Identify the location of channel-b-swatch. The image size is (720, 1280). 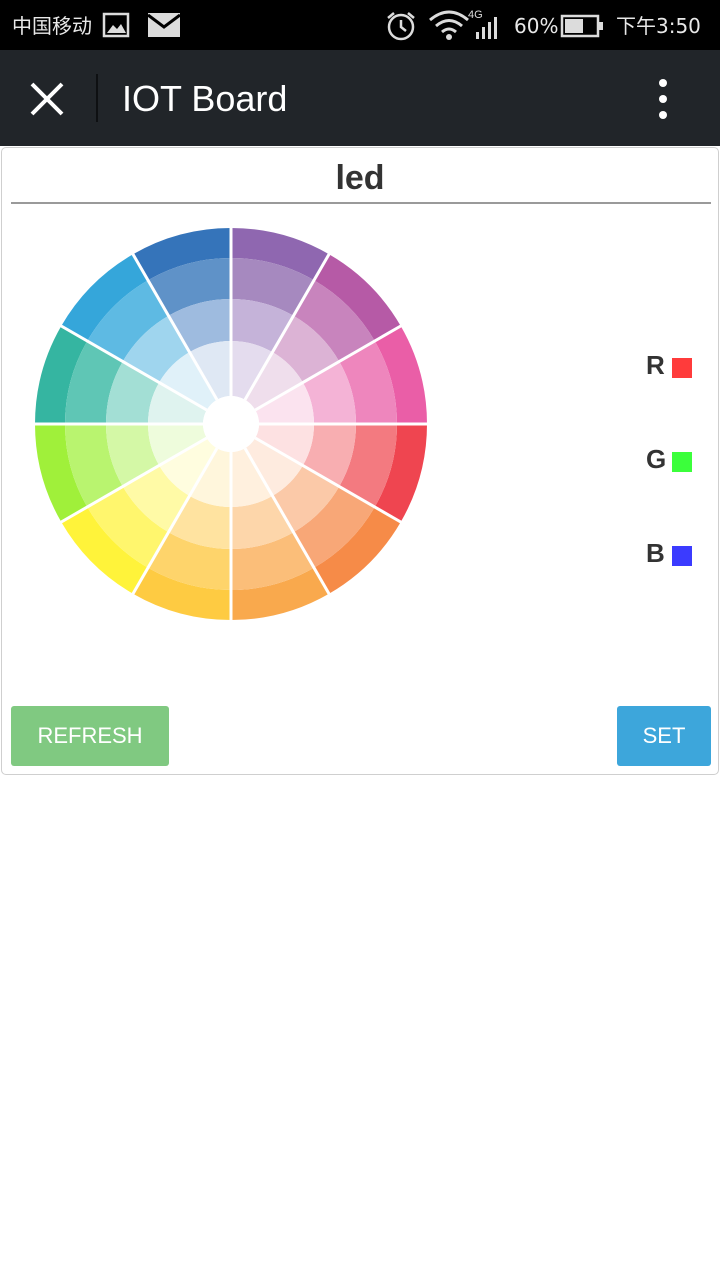
(682, 556).